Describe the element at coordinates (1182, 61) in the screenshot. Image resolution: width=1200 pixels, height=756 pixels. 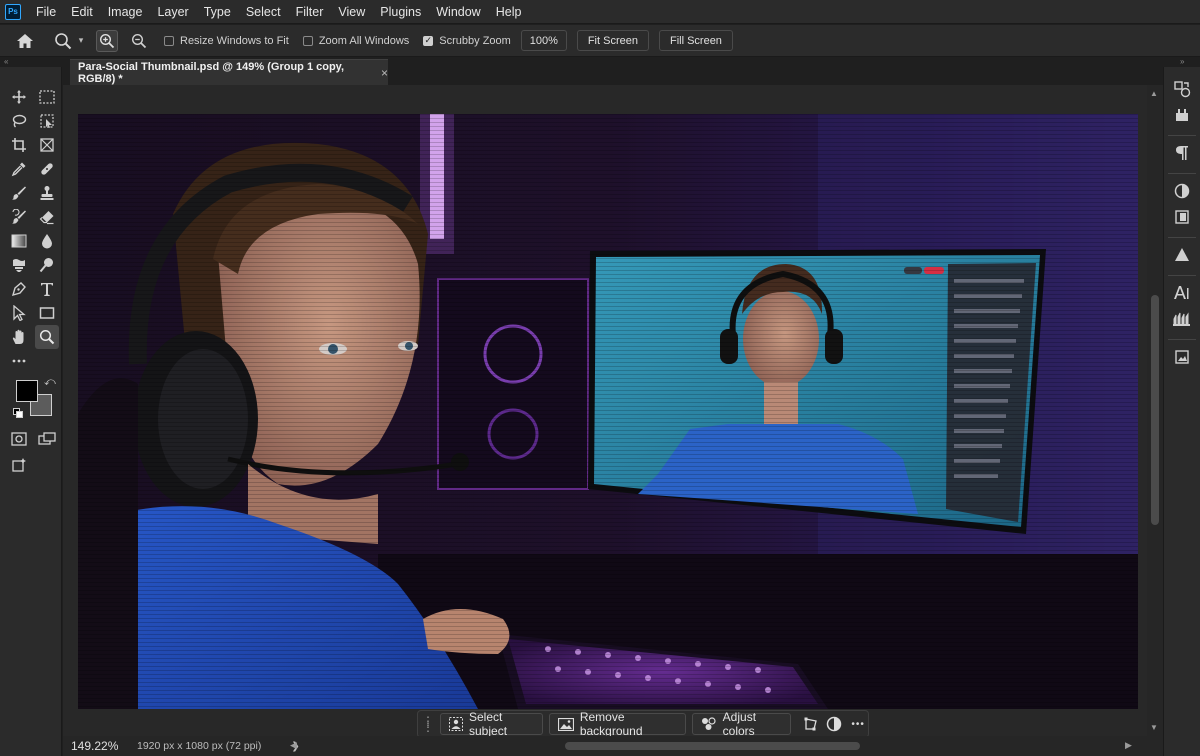
I see `collapse-panels-icon: »` at that location.